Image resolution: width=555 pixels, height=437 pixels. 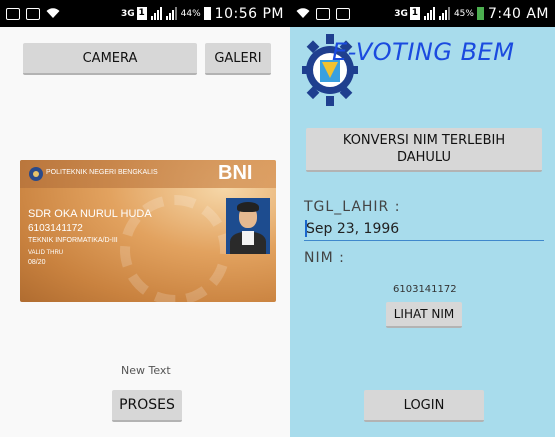 I want to click on battery-percent: 45%, so click(x=463, y=13).